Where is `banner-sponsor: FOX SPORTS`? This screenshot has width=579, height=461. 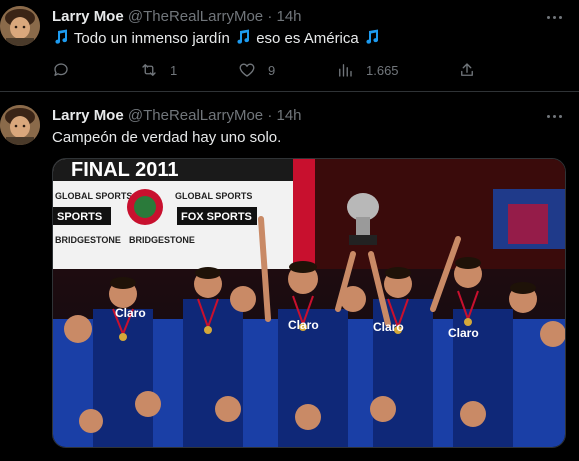
banner-sponsor: FOX SPORTS is located at coordinates (216, 217).